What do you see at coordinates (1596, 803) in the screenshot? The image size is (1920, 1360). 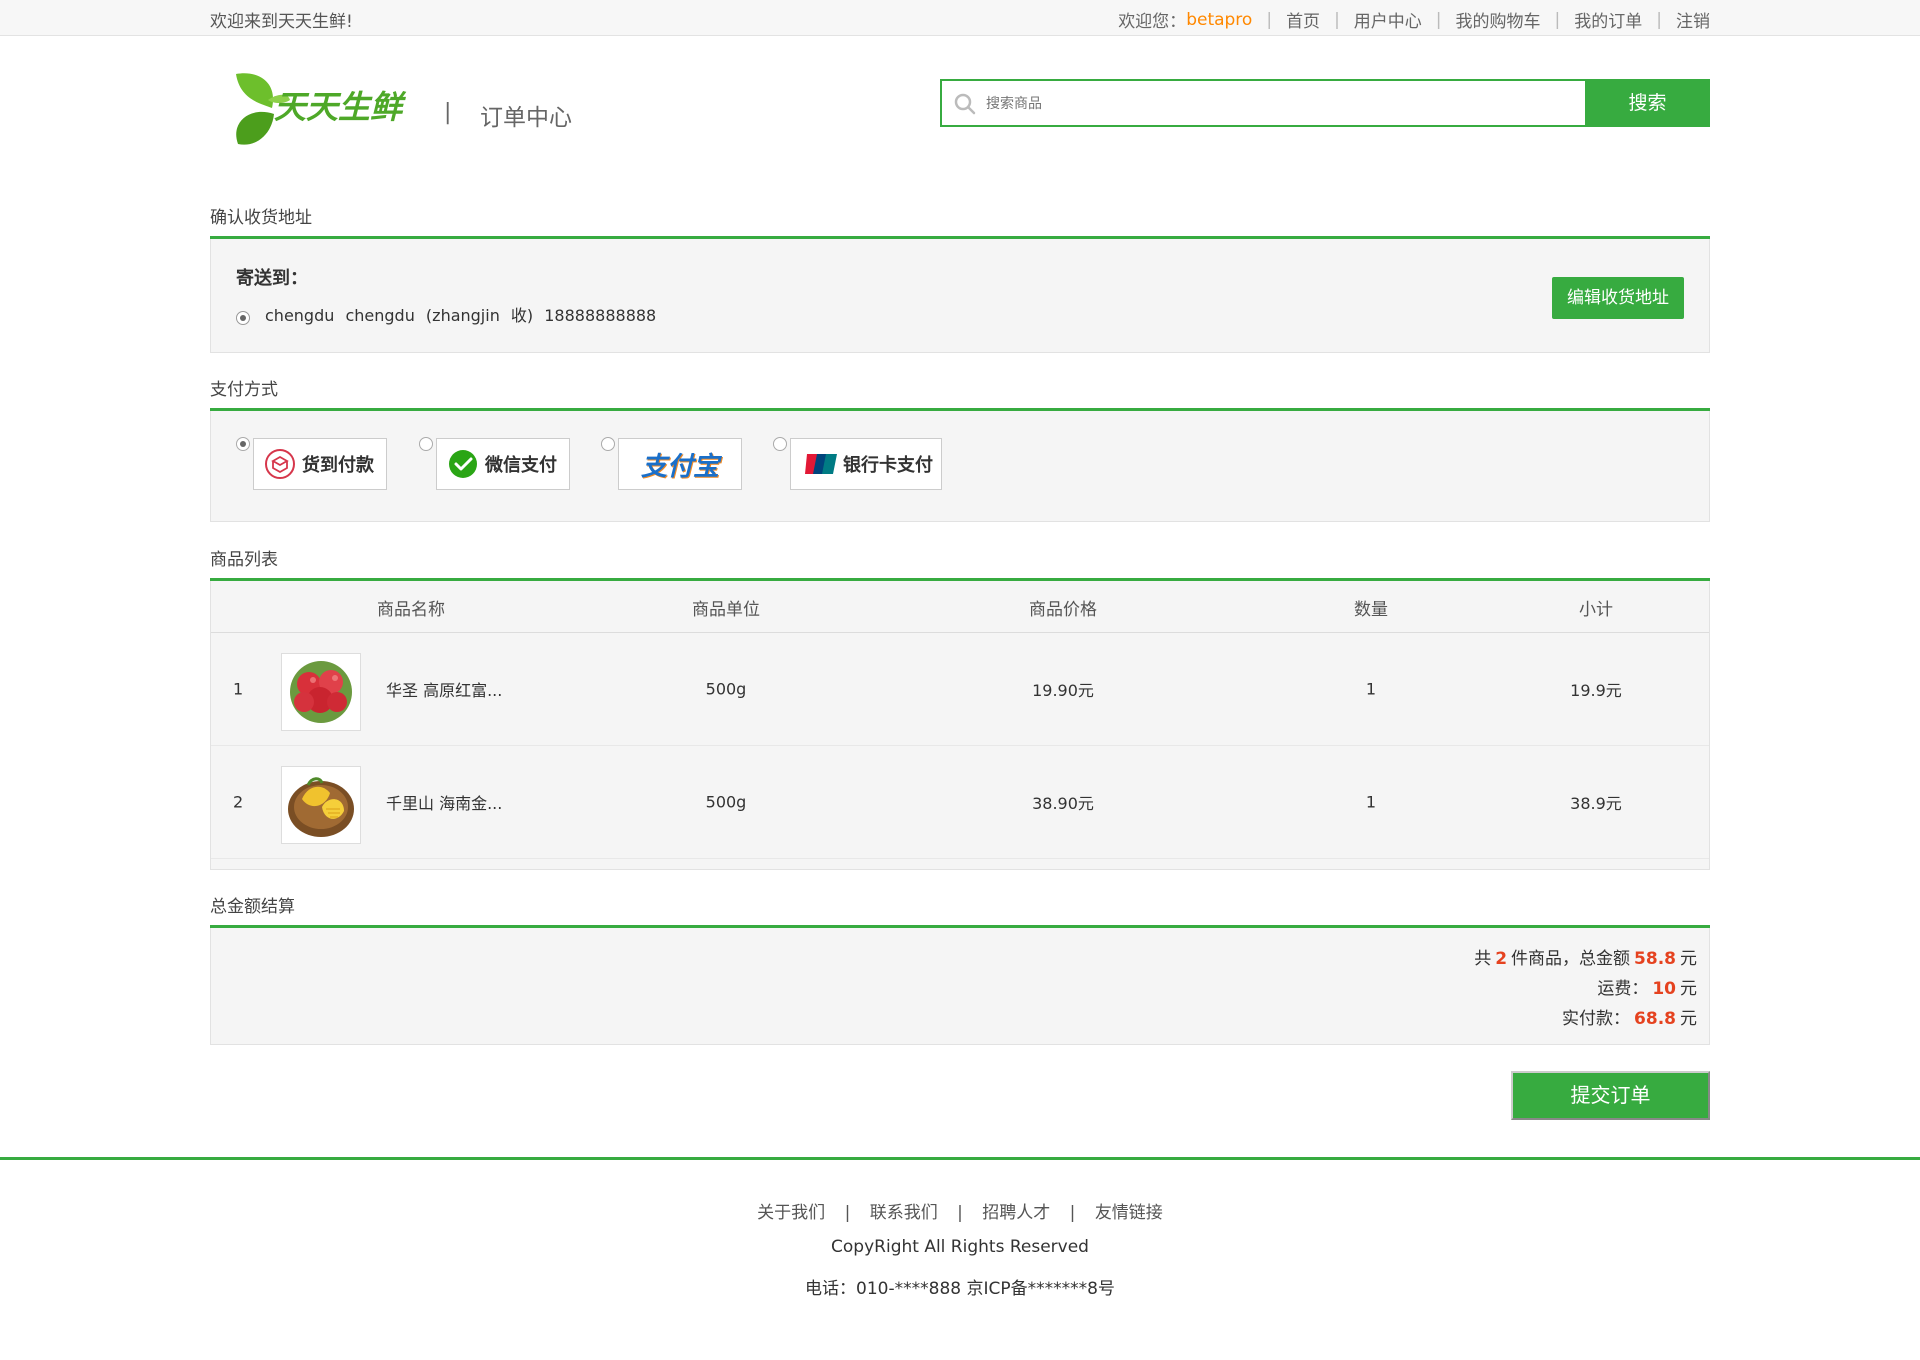 I see `product-subtotal: 38.9元` at bounding box center [1596, 803].